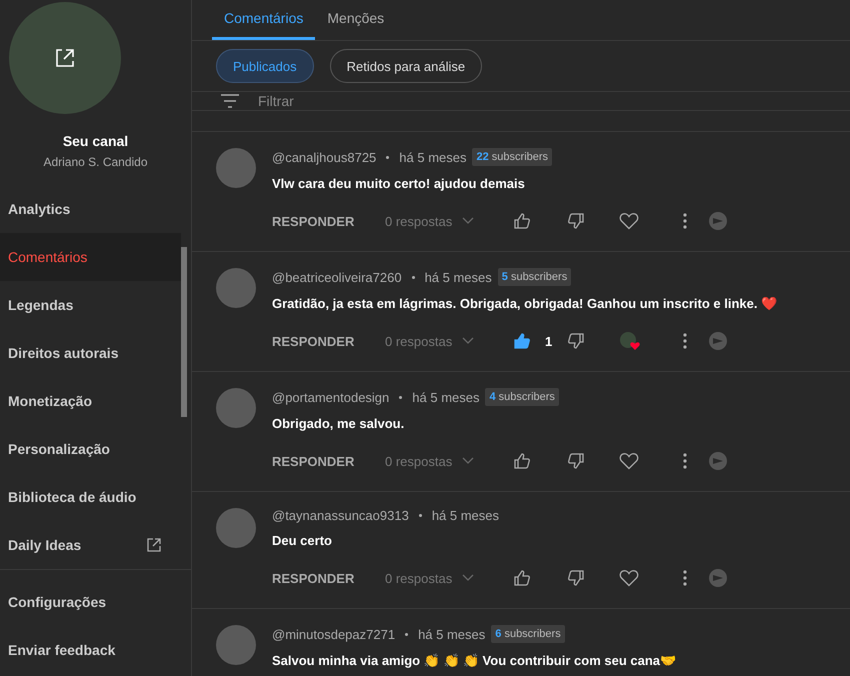 The image size is (850, 676). I want to click on like-count: 1, so click(548, 341).